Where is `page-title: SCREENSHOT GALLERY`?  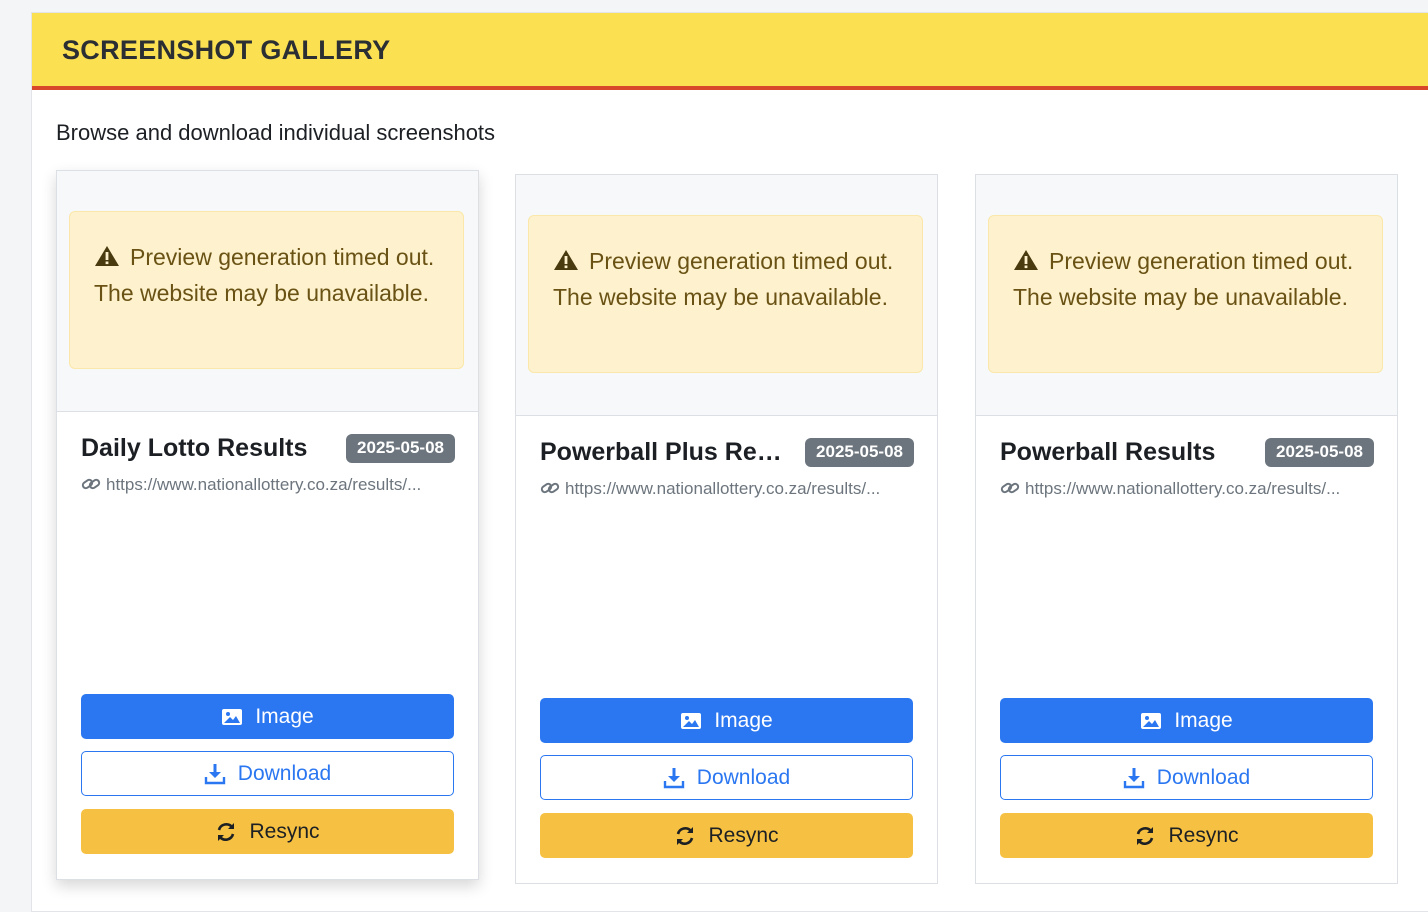
page-title: SCREENSHOT GALLERY is located at coordinates (226, 50).